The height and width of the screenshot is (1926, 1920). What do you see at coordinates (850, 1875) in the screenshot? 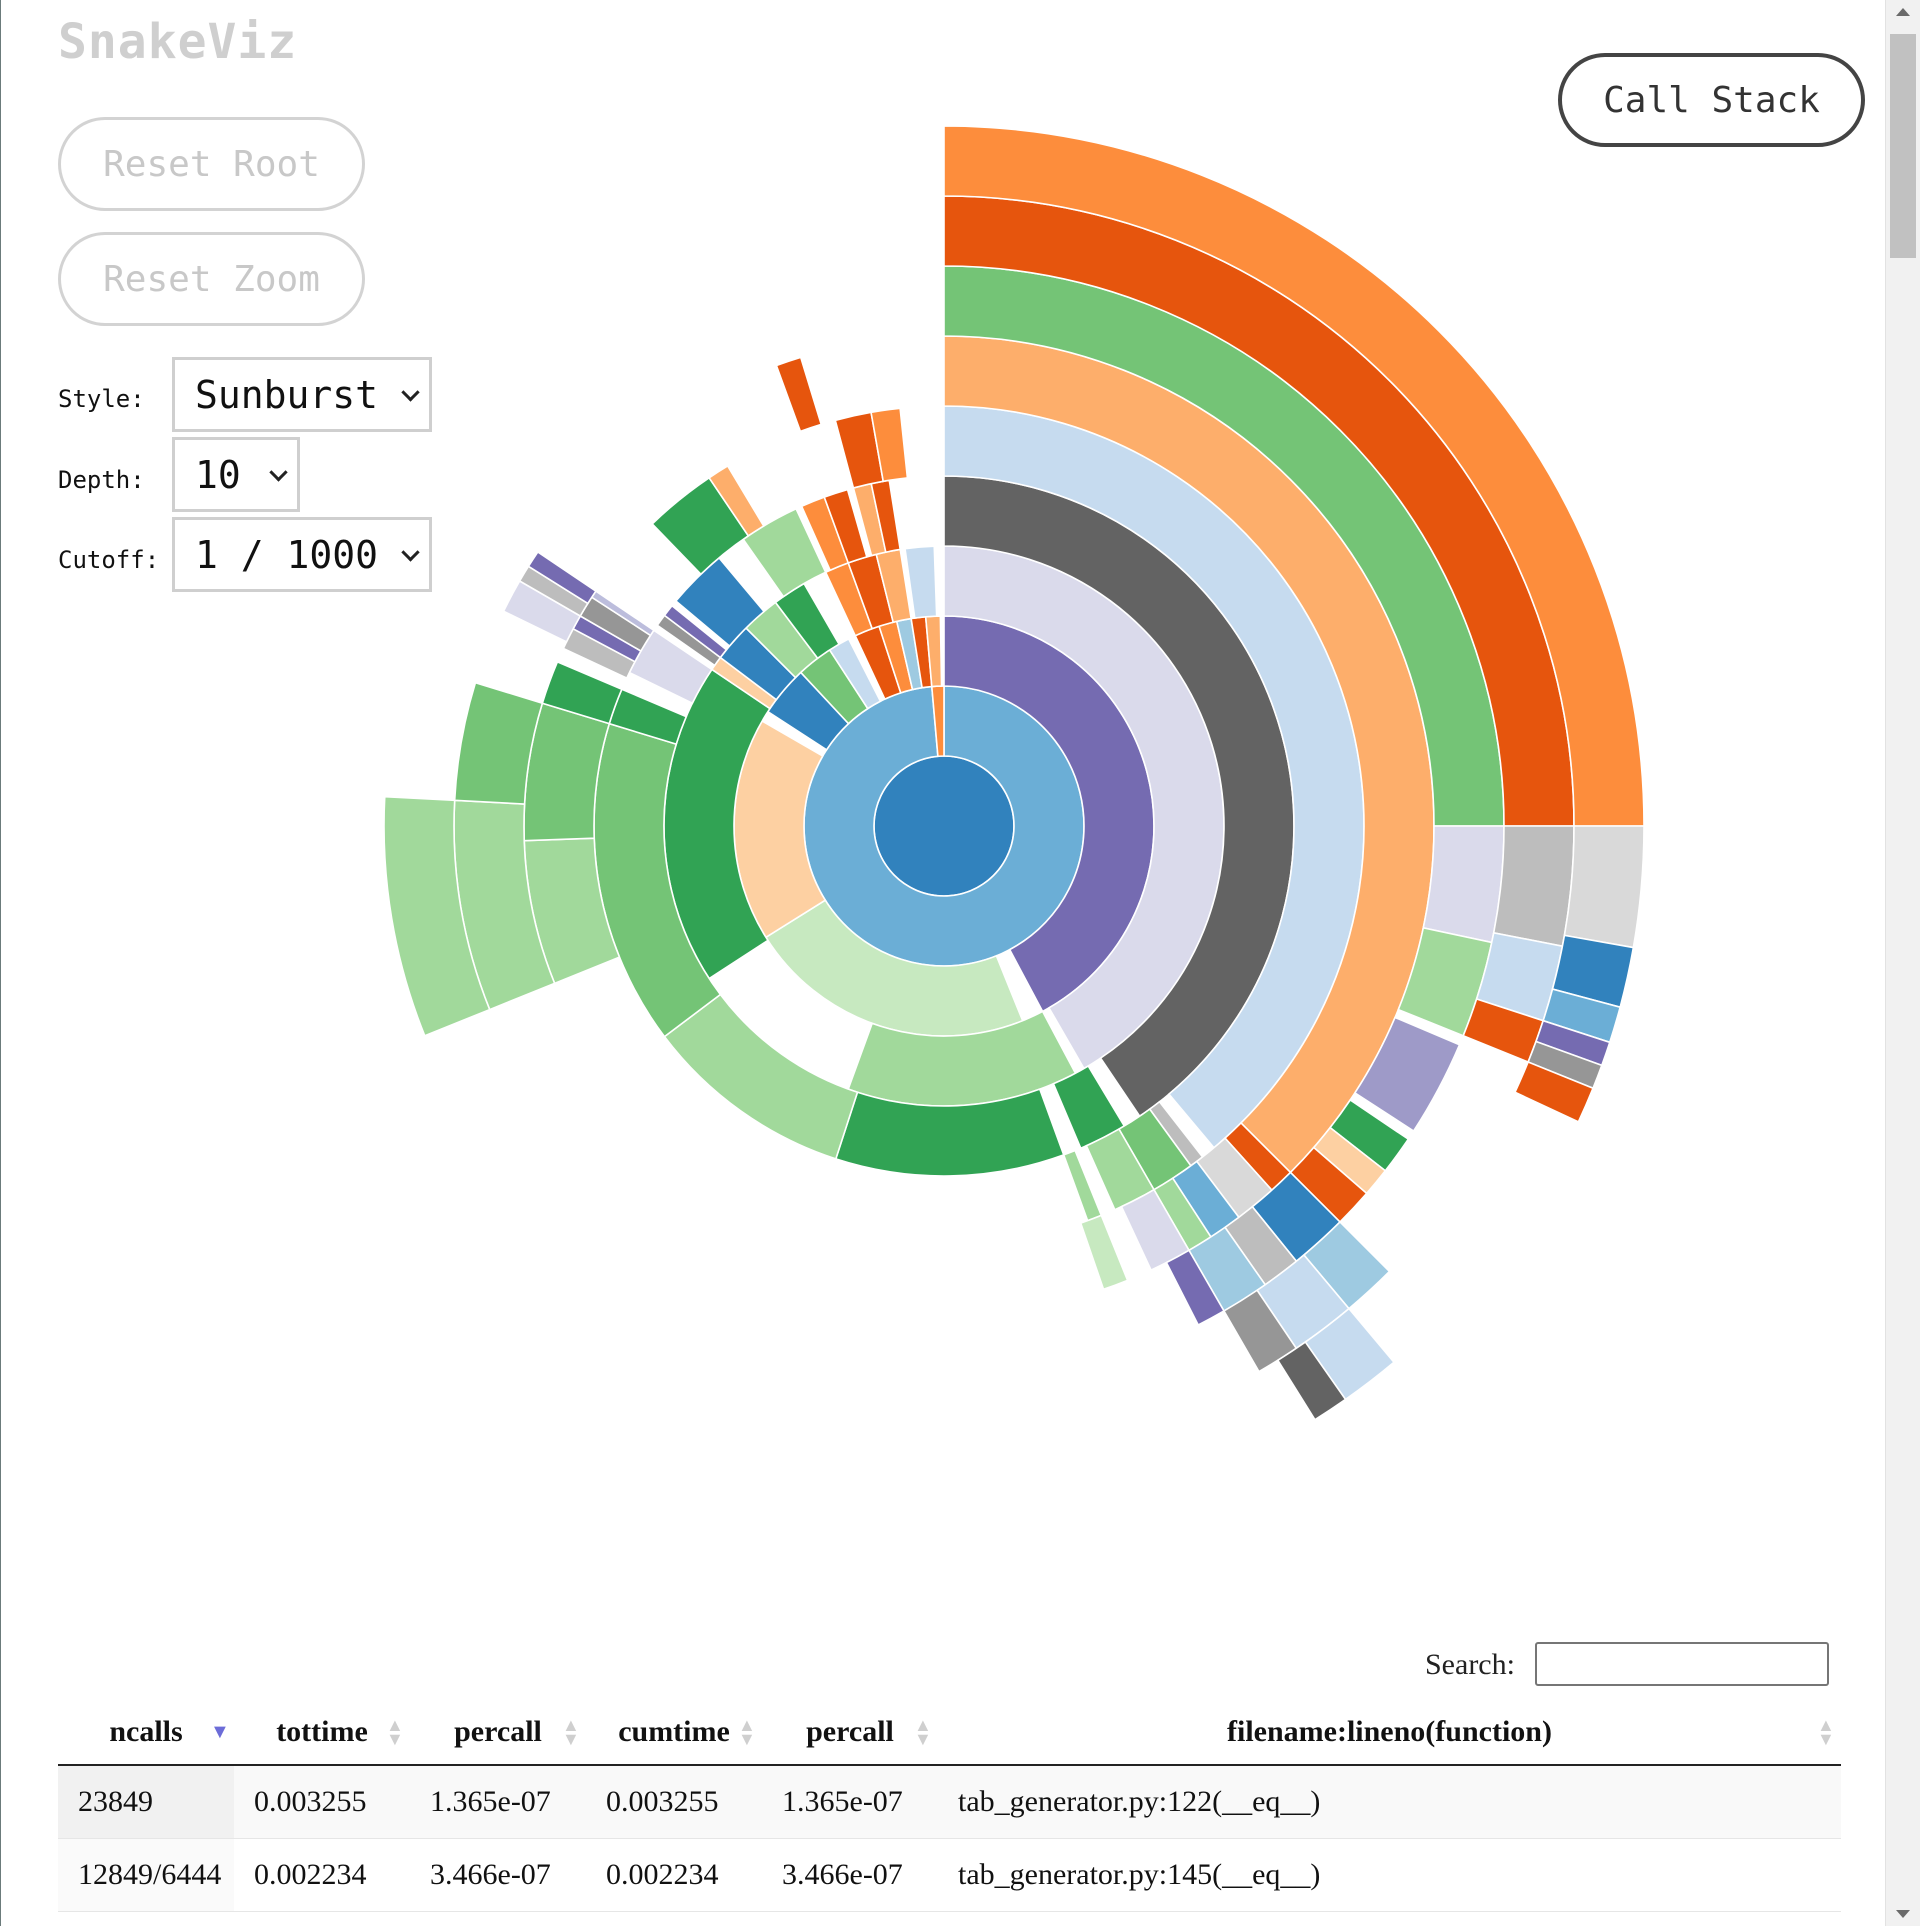
I see `cell-percall-cumulative: 3.466e-07` at bounding box center [850, 1875].